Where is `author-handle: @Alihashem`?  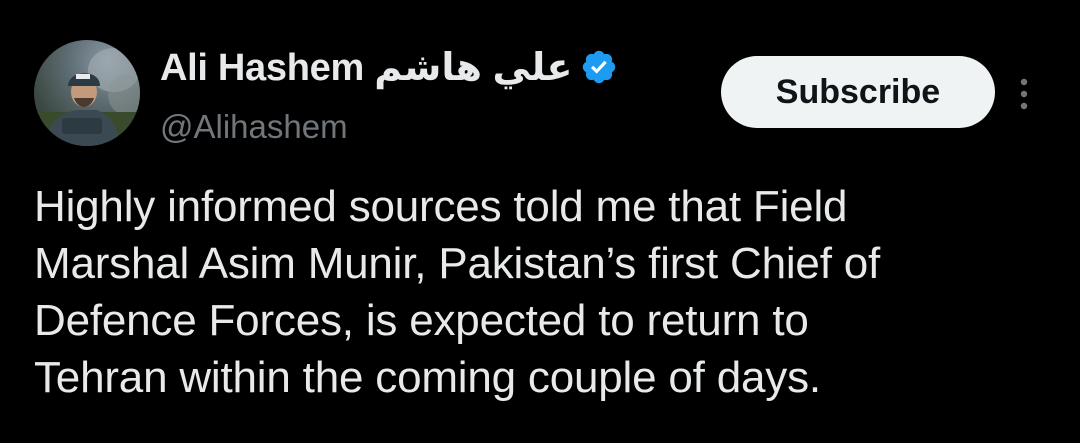 author-handle: @Alihashem is located at coordinates (254, 127).